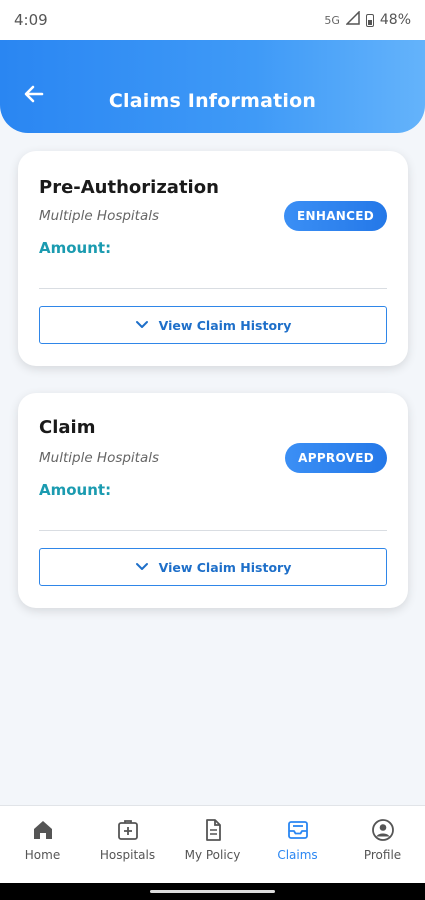  Describe the element at coordinates (336, 458) in the screenshot. I see `status-badge: APPROVED` at that location.